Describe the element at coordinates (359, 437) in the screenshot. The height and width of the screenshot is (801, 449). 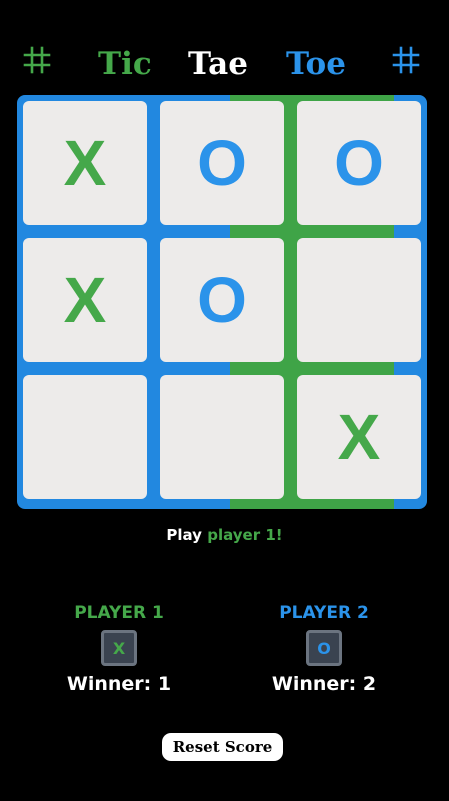
I see `board-cell-9: X` at that location.